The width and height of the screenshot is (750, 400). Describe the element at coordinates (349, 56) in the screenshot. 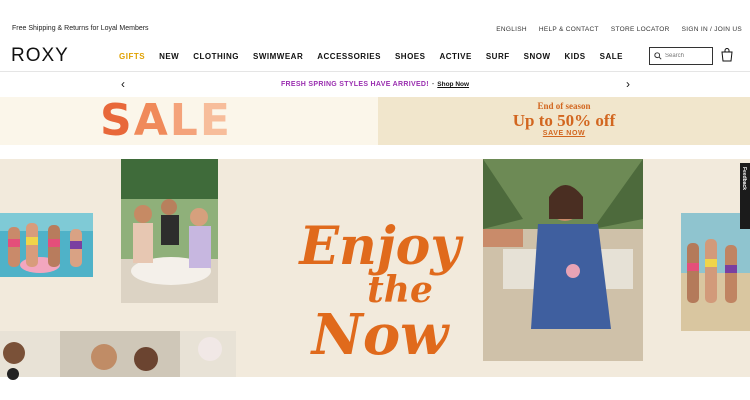

I see `nav-item-accessories: ACCESSORIES` at that location.